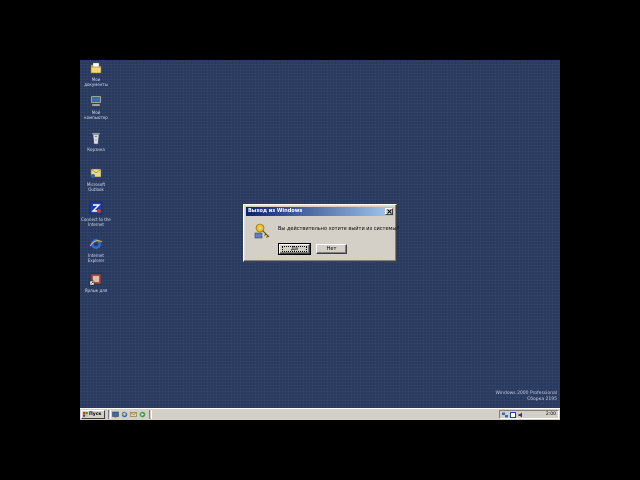  What do you see at coordinates (526, 397) in the screenshot?
I see `os-version-watermark: Windows 2000 Professional Сборка 2195` at bounding box center [526, 397].